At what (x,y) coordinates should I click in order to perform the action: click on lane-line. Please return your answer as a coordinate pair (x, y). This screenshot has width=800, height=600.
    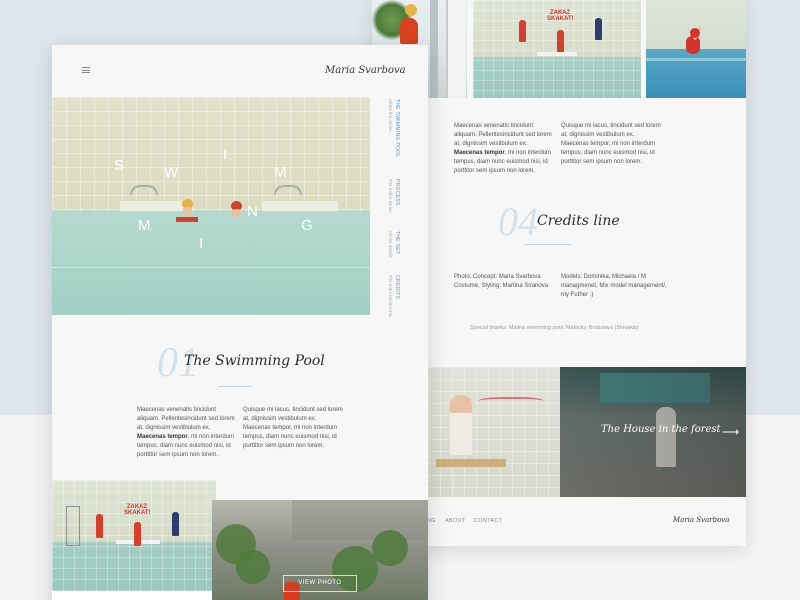
    Looking at the image, I should click on (696, 59).